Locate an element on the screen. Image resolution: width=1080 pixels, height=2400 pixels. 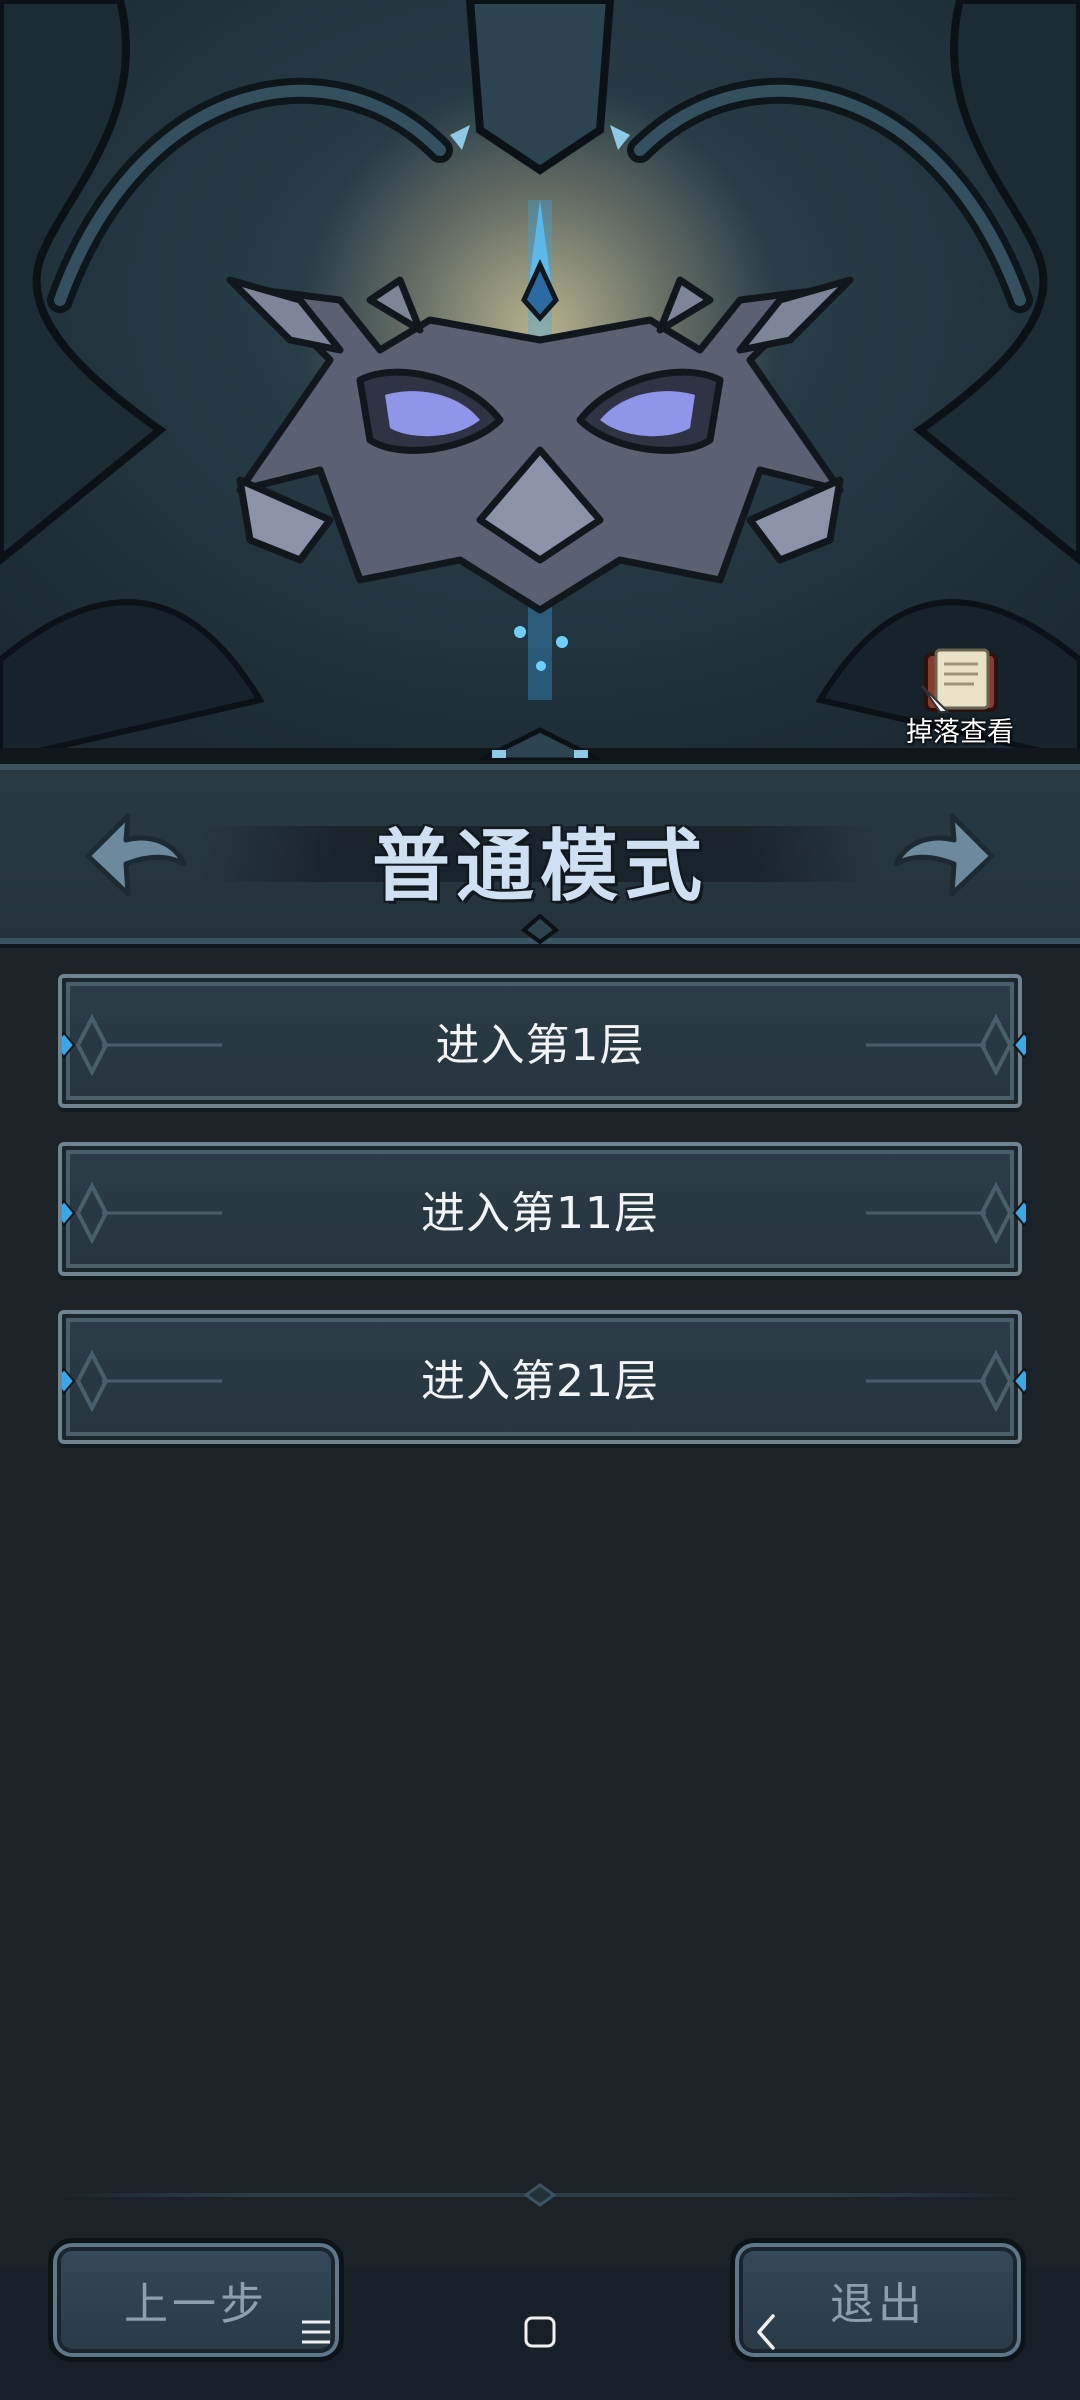
floor-label: 进入第11层 is located at coordinates (540, 1213).